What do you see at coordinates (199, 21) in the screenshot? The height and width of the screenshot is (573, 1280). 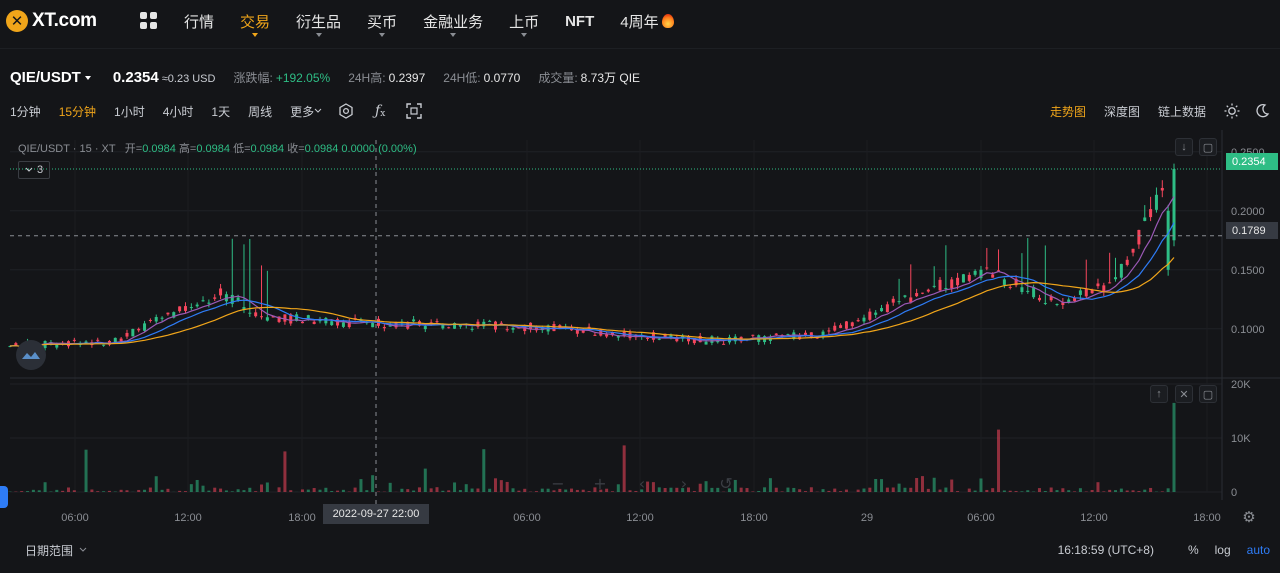 I see `nav-item-0: 行情` at bounding box center [199, 21].